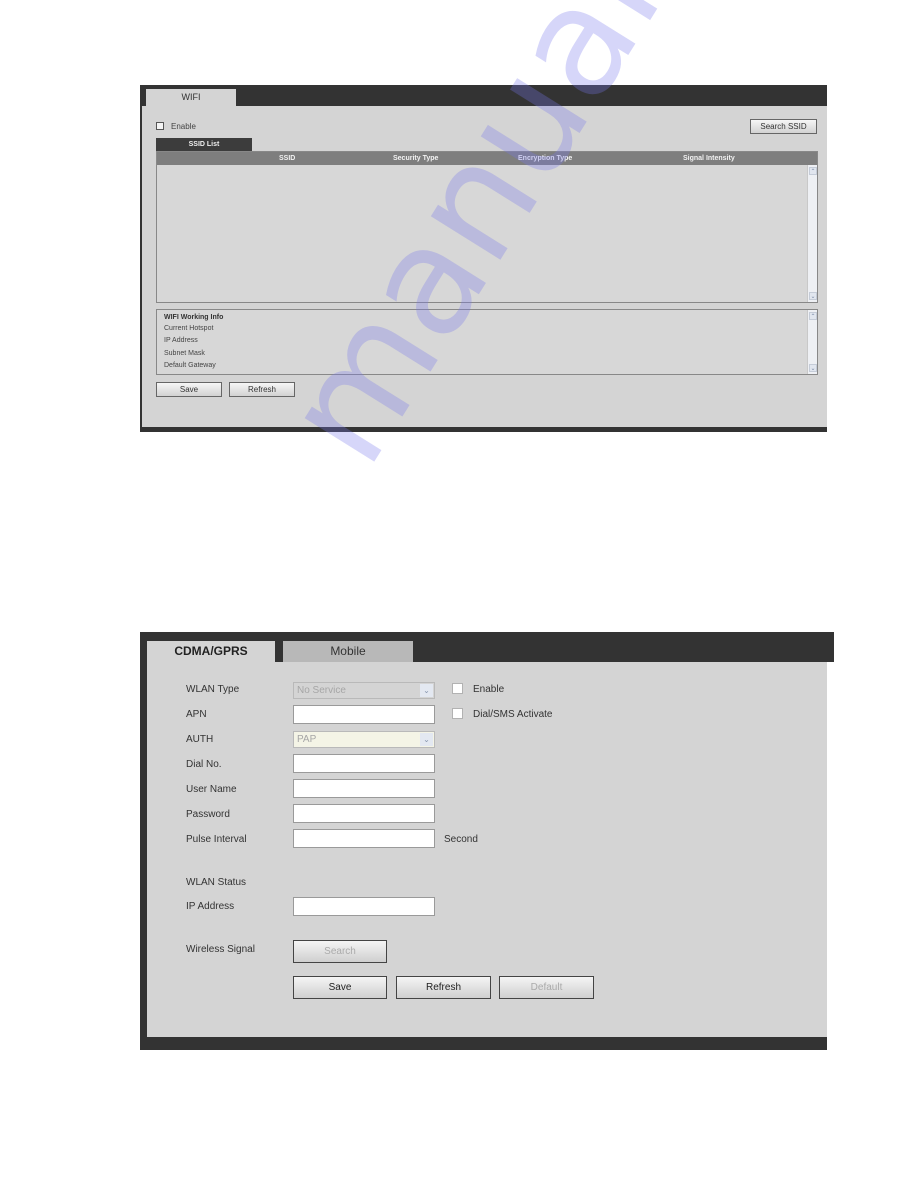 The height and width of the screenshot is (1188, 918). I want to click on column-header-signal-intensity: Signal Intensity, so click(709, 158).